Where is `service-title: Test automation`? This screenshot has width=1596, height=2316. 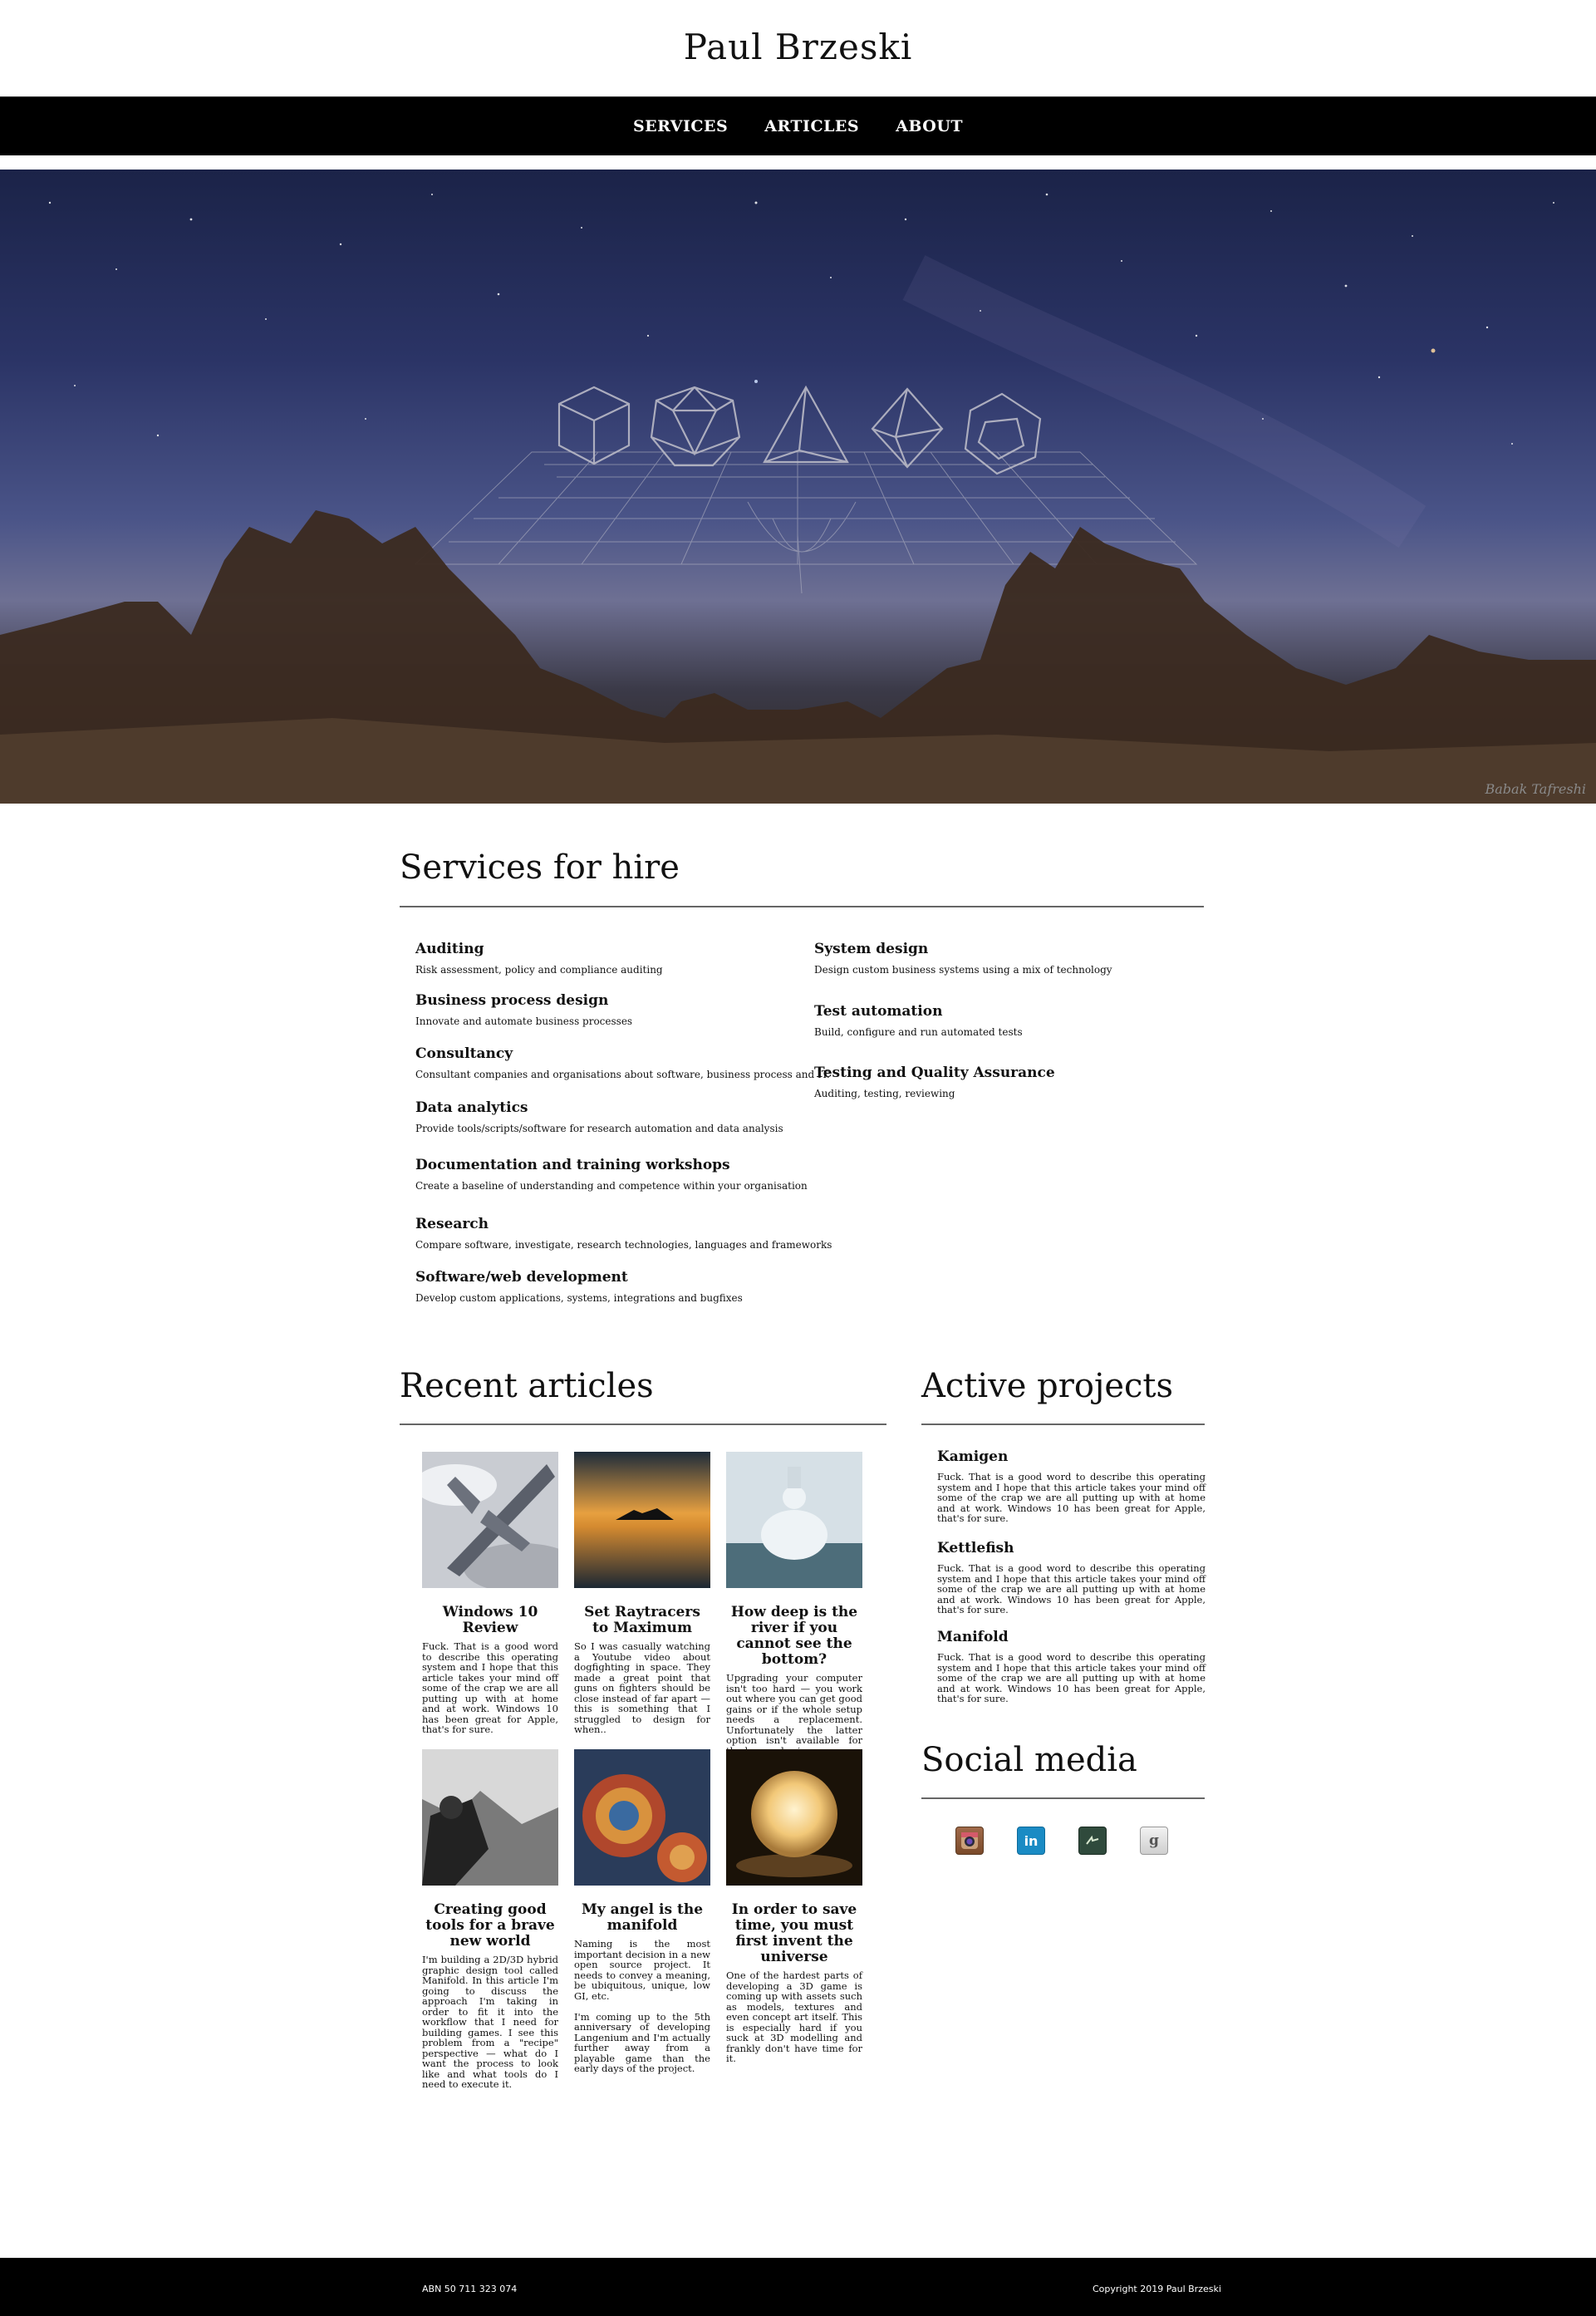 service-title: Test automation is located at coordinates (878, 1011).